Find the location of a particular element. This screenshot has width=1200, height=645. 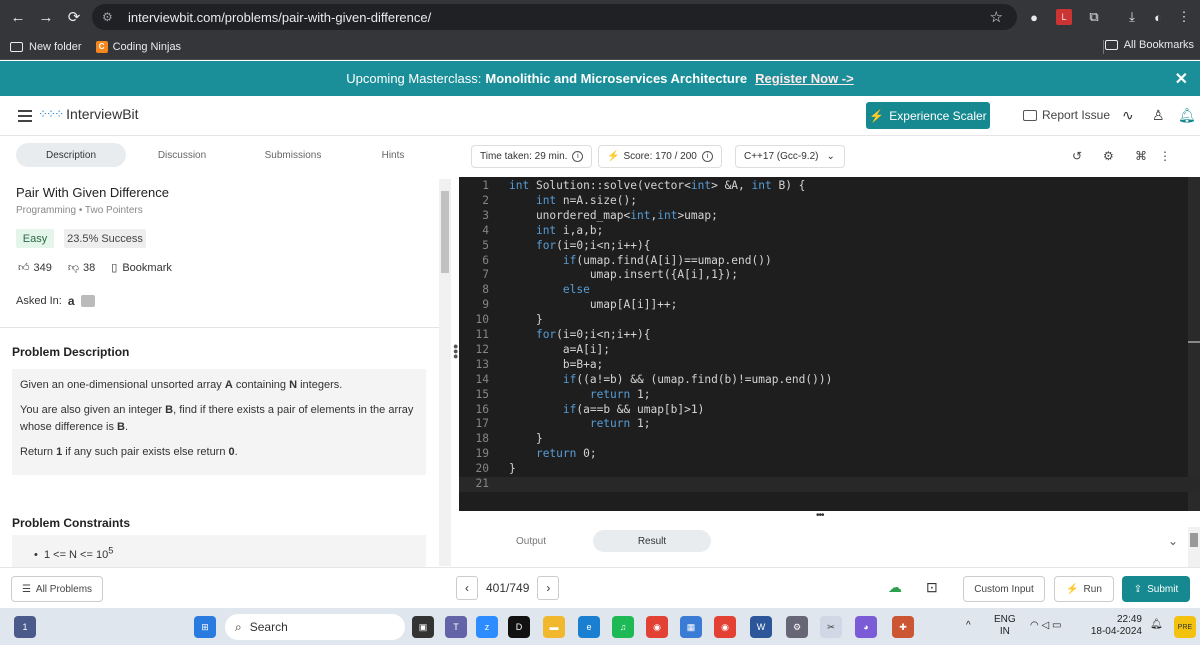

report-issue-button: Report Issue is located at coordinates (1066, 115).